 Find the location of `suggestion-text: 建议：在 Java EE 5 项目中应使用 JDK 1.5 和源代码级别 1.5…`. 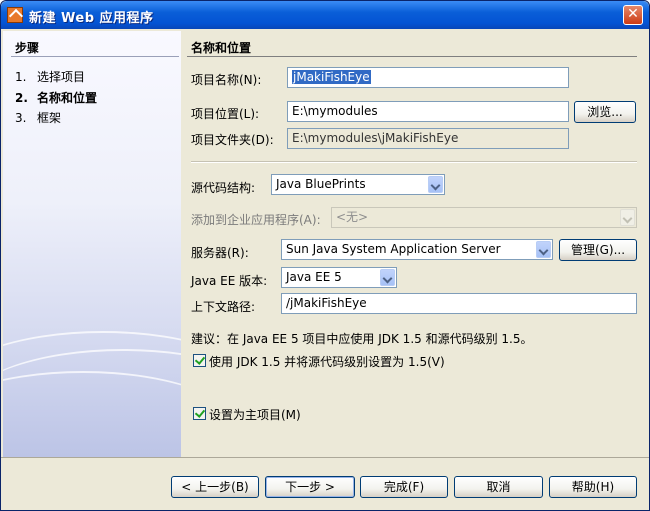

suggestion-text: 建议：在 Java EE 5 项目中应使用 JDK 1.5 和源代码级别 1.5… is located at coordinates (362, 339).